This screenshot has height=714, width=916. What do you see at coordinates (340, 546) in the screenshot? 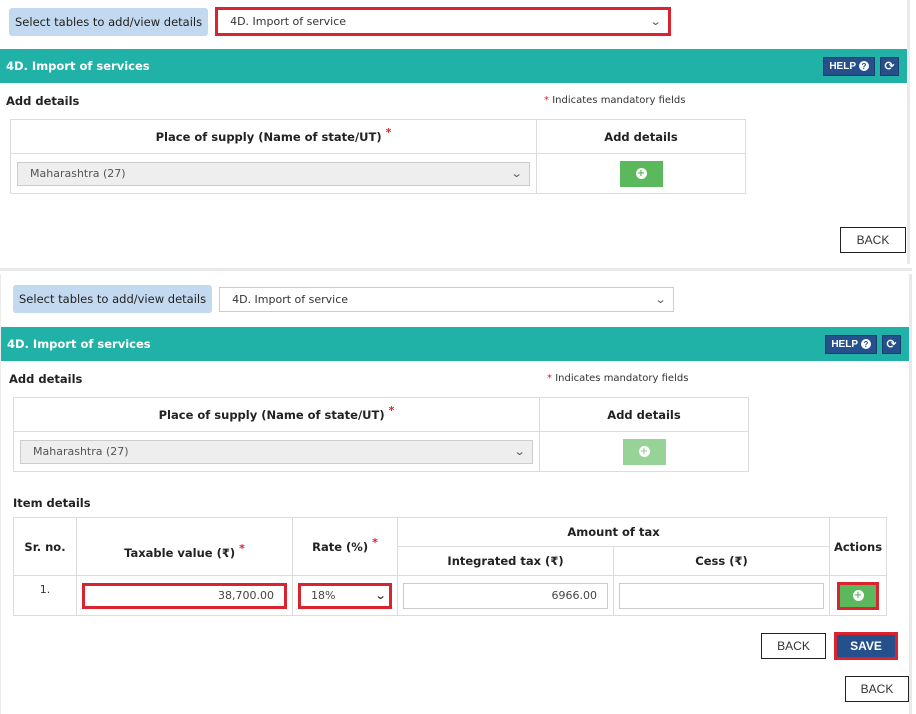
I see `col-rate-label: Rate (%)` at bounding box center [340, 546].